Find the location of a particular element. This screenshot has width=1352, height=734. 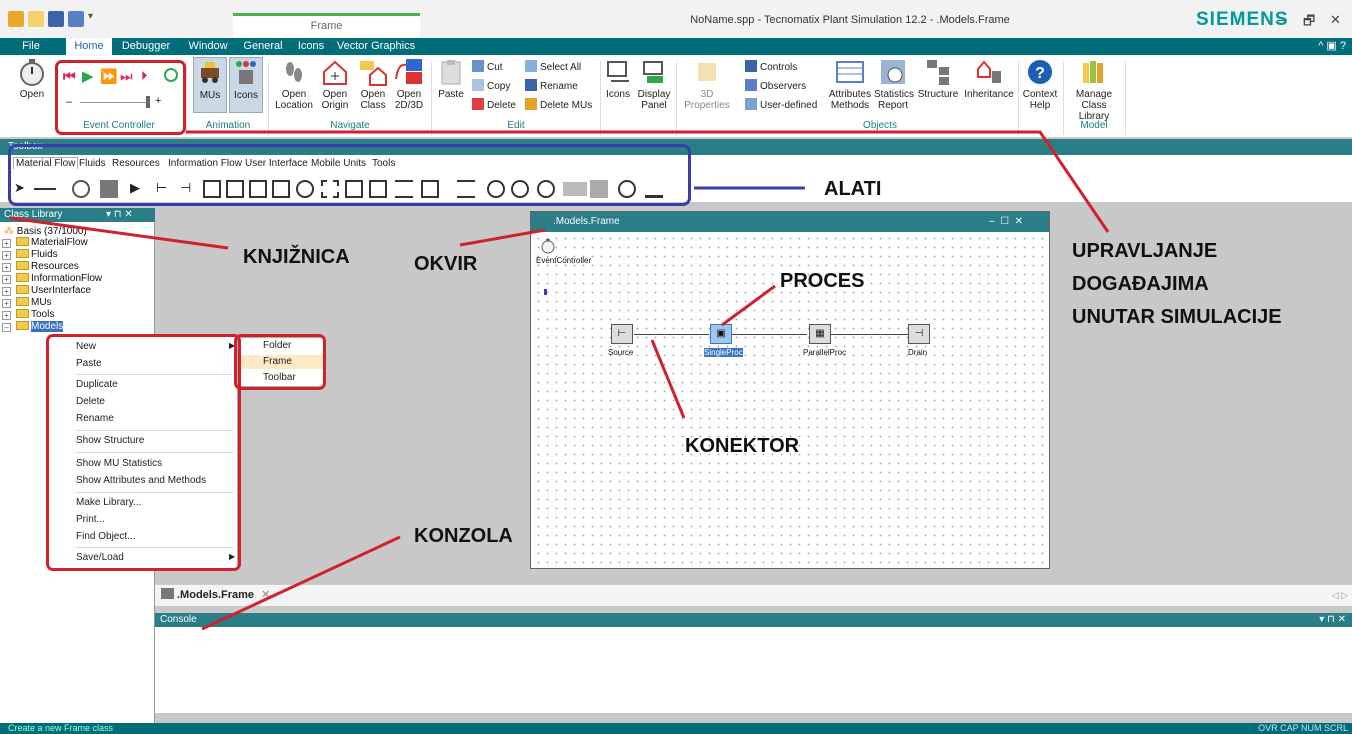

tree-item-models: Models is located at coordinates (40, 327).